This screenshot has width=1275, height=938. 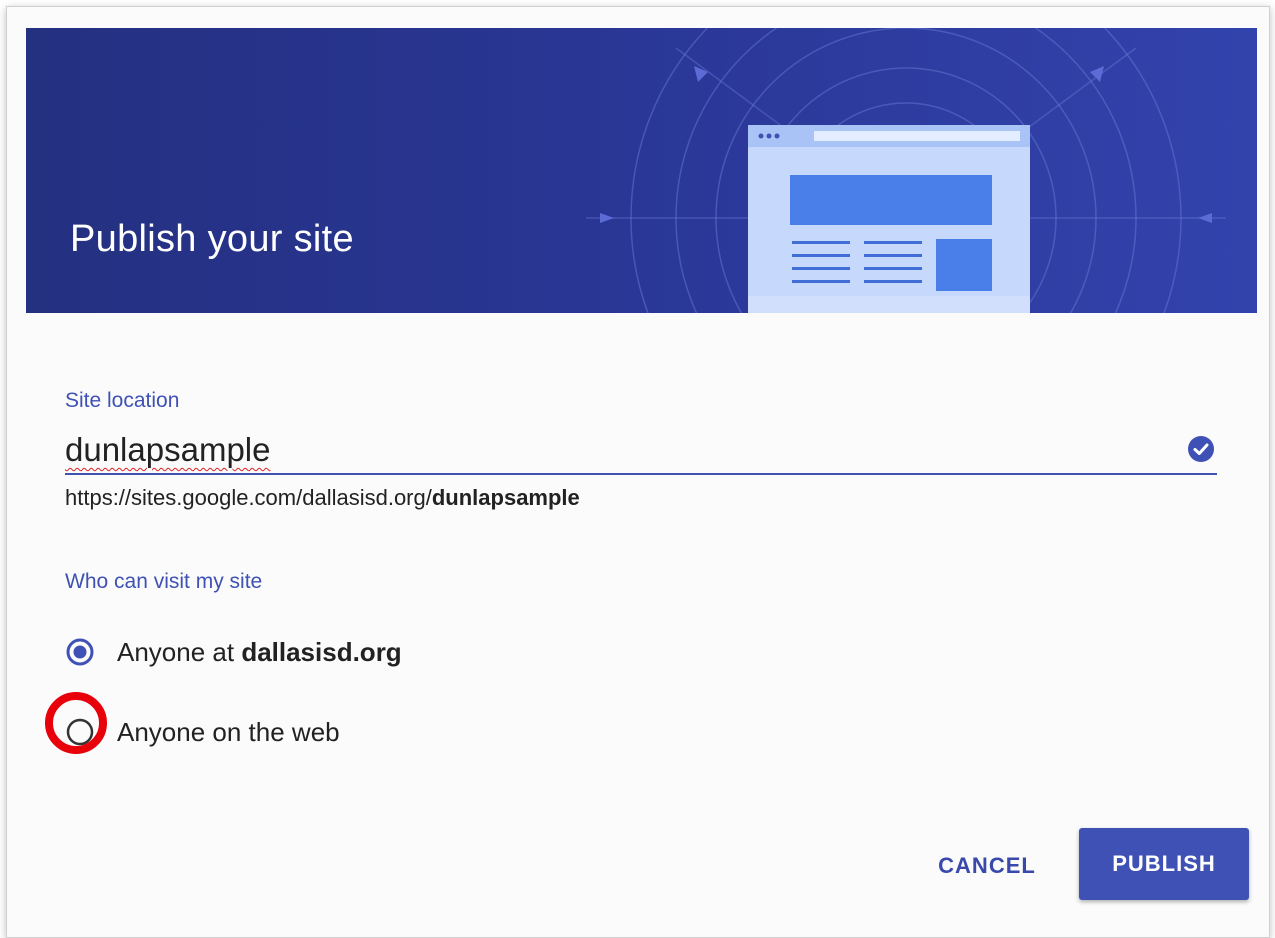 What do you see at coordinates (1201, 449) in the screenshot?
I see `check-circle-icon` at bounding box center [1201, 449].